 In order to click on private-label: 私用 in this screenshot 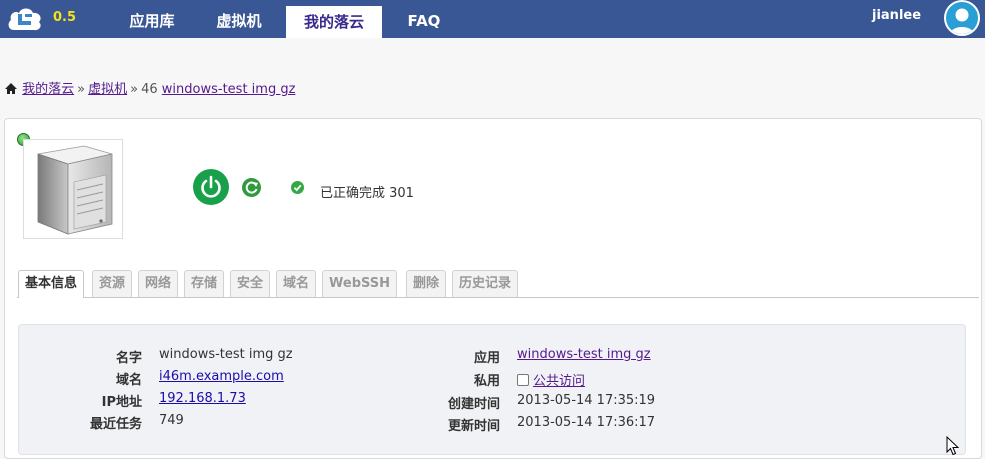, I will do `click(486, 381)`.